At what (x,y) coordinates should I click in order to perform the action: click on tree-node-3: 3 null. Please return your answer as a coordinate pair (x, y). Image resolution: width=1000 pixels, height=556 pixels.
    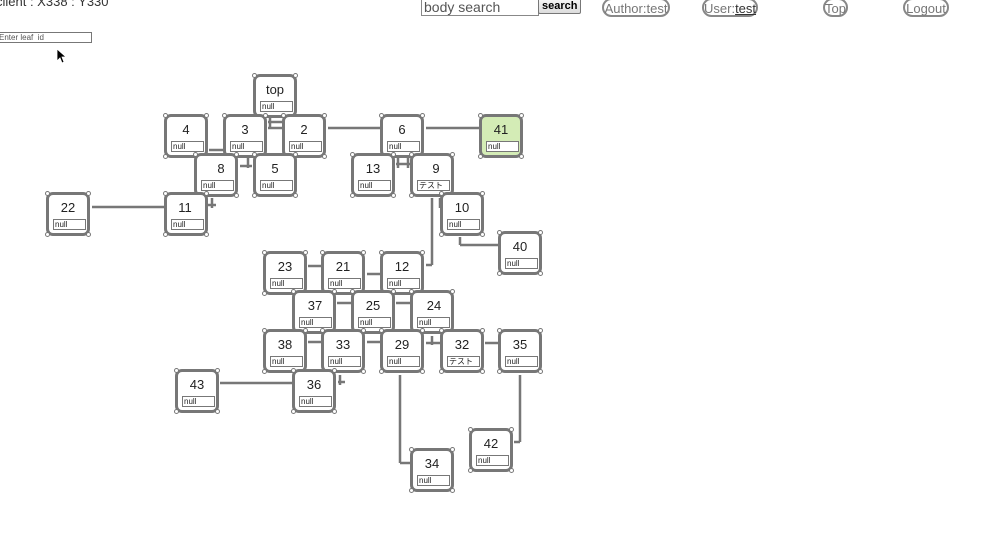
    Looking at the image, I should click on (245, 136).